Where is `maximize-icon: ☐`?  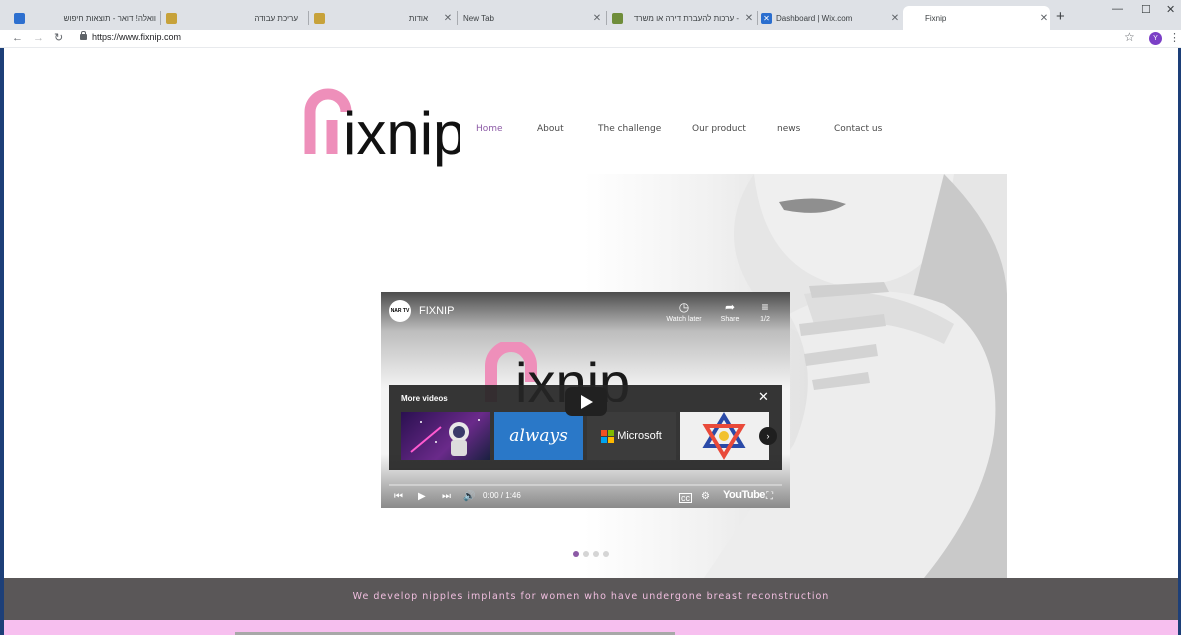
maximize-icon: ☐ is located at coordinates (1146, 9).